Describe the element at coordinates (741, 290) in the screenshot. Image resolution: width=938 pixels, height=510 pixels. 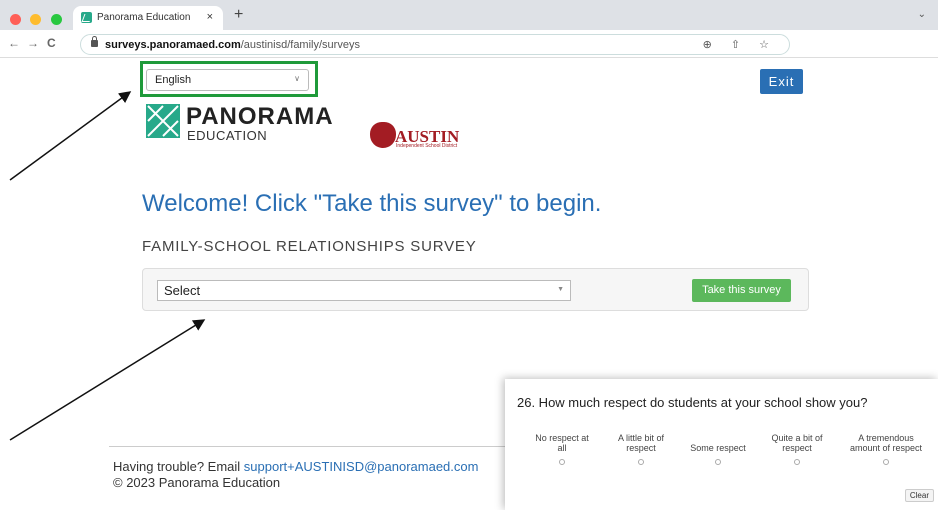
I see `take-survey-button: Take this survey` at that location.